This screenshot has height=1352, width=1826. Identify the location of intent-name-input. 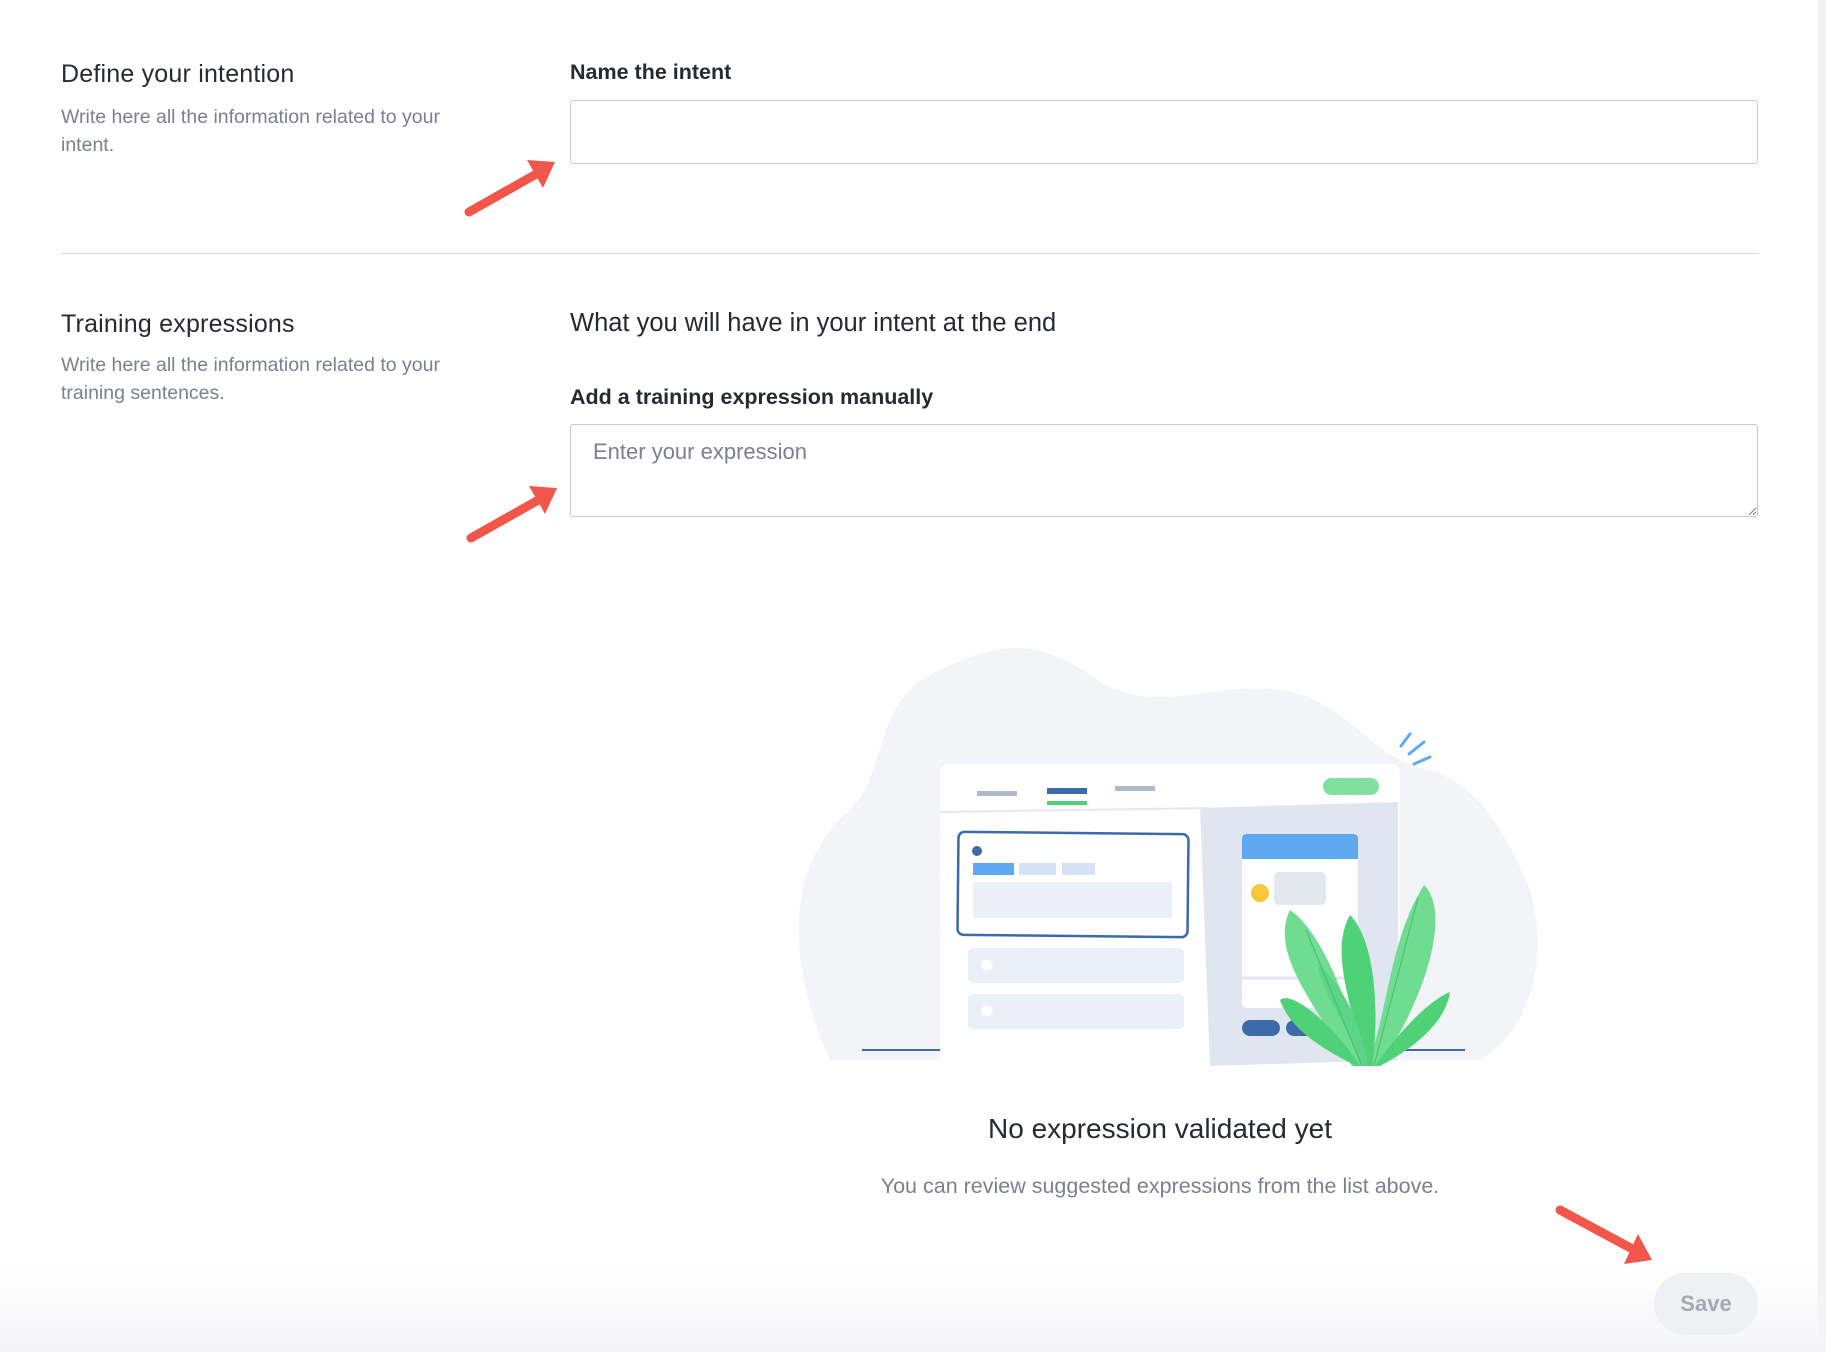
(1164, 132).